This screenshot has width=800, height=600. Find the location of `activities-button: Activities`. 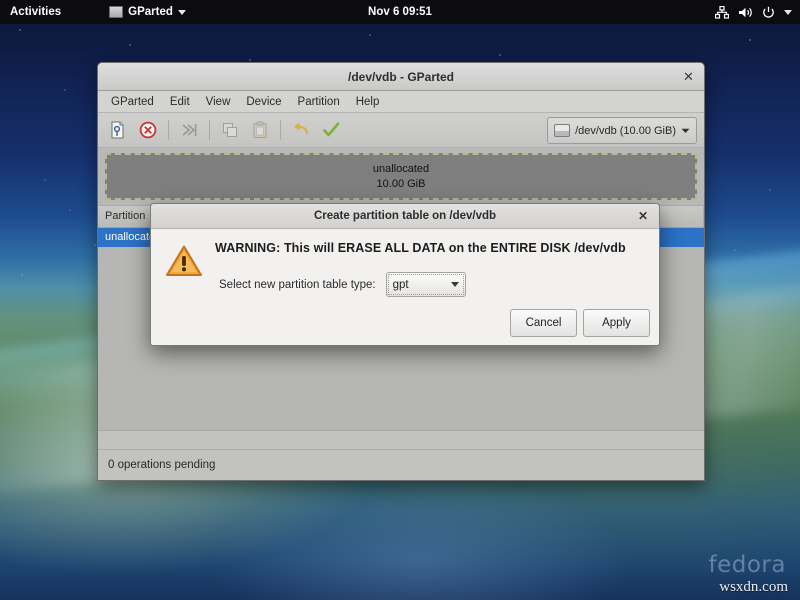

activities-button: Activities is located at coordinates (35, 12).